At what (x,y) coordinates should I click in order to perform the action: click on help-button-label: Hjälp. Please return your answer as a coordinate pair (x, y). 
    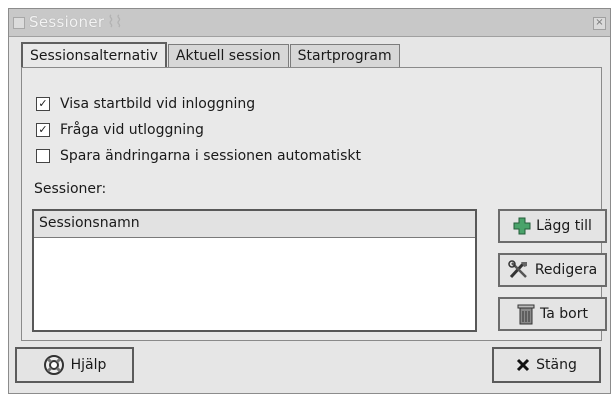
    Looking at the image, I should click on (88, 365).